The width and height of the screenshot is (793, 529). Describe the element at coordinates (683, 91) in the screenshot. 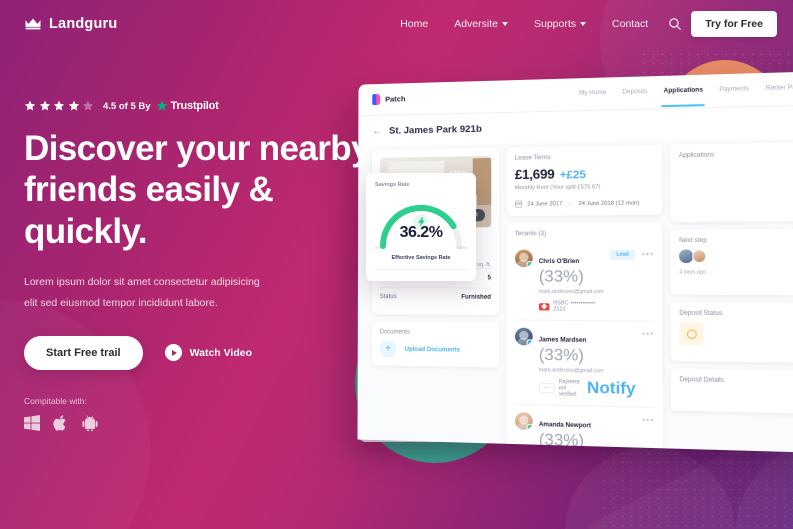

I see `dashboard-tab-applications: Applications` at that location.